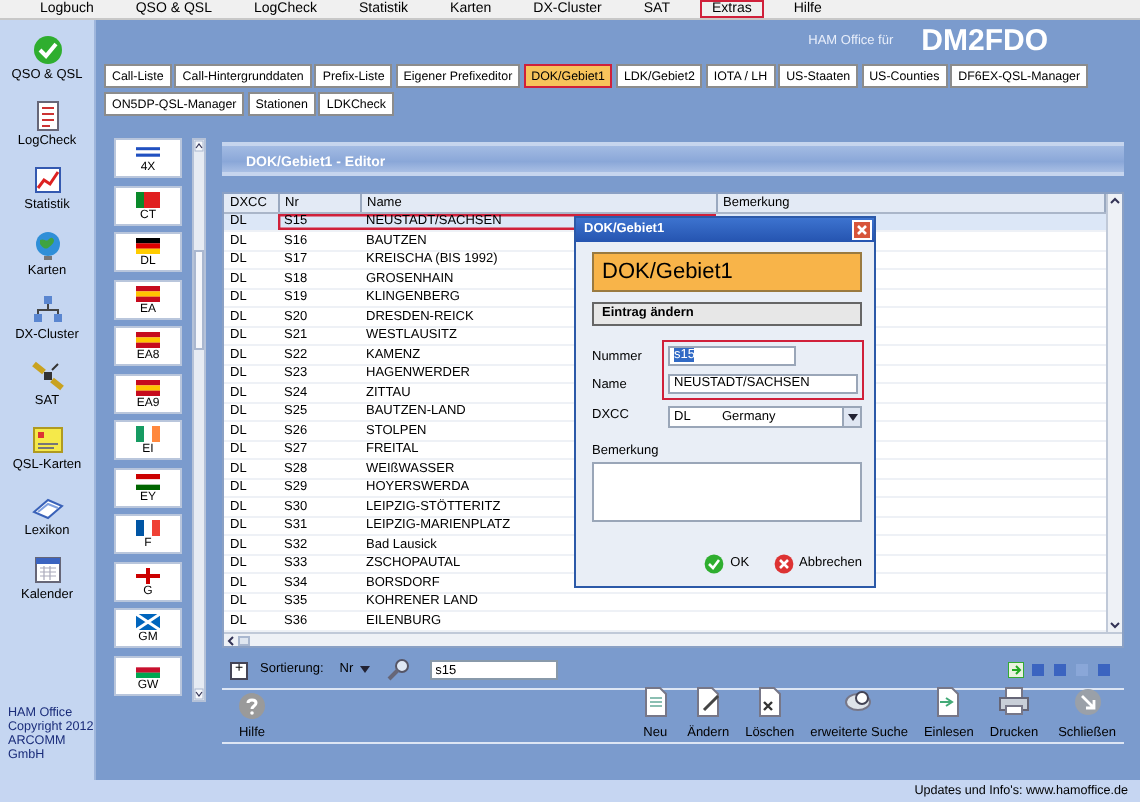  I want to click on close-button, so click(862, 230).